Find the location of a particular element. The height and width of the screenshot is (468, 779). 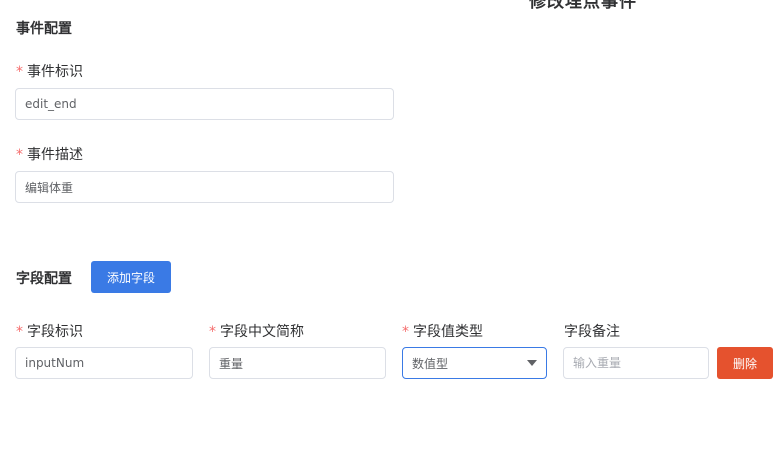

event-id-label: * 事件标识 is located at coordinates (49, 72).